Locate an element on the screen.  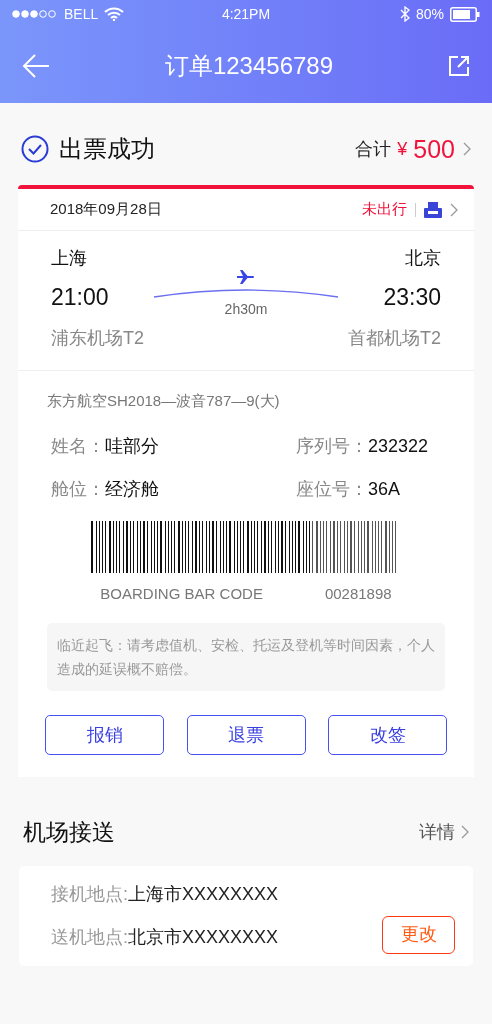
field-value: 哇部分 is located at coordinates (132, 446).